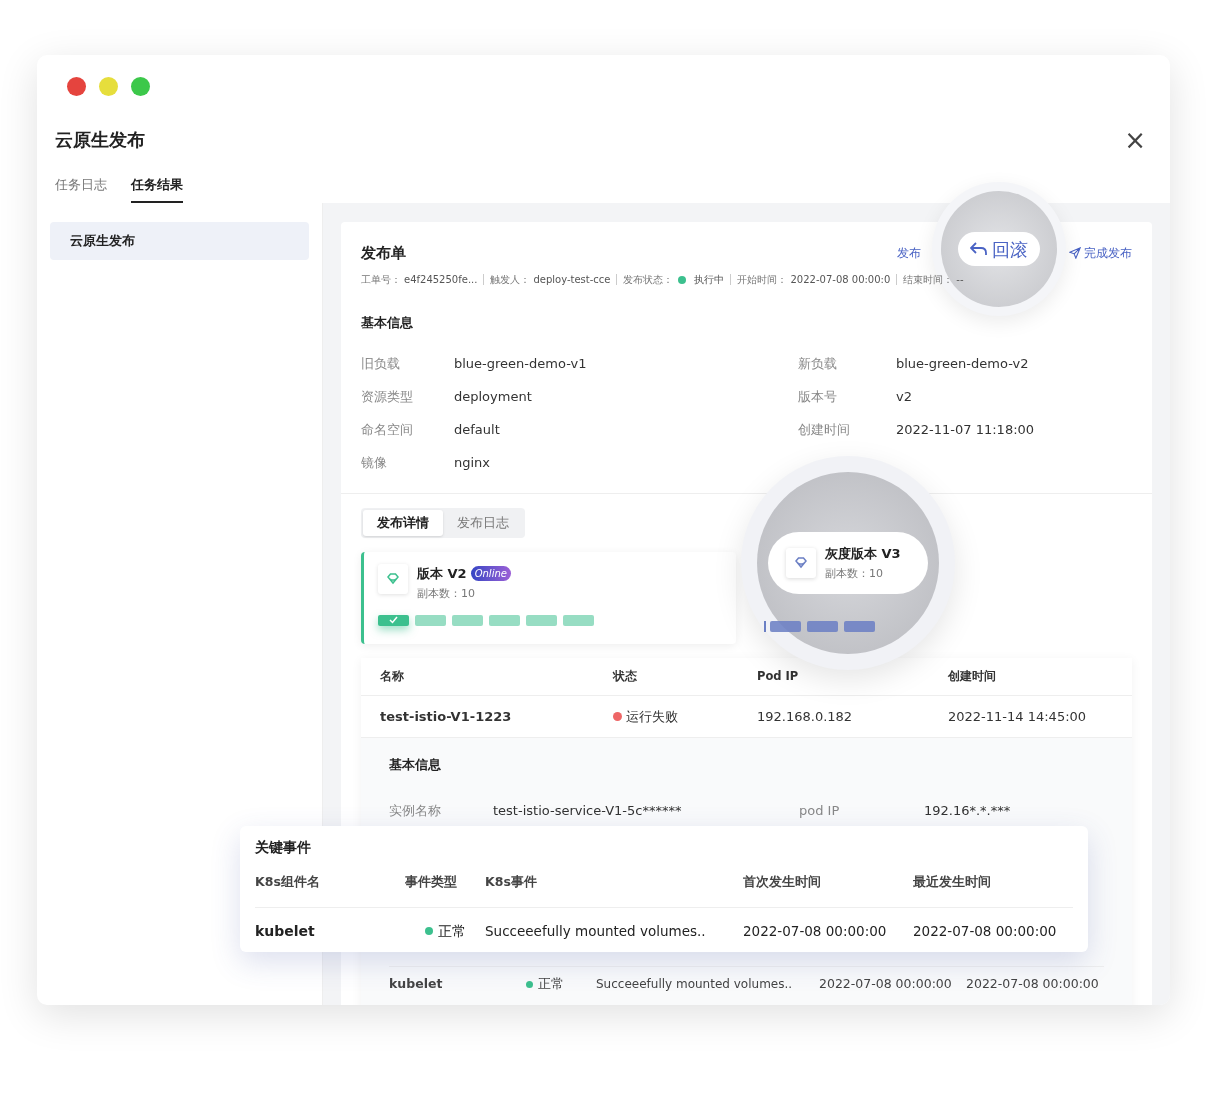  I want to click on column-header: K8s组件名, so click(288, 882).